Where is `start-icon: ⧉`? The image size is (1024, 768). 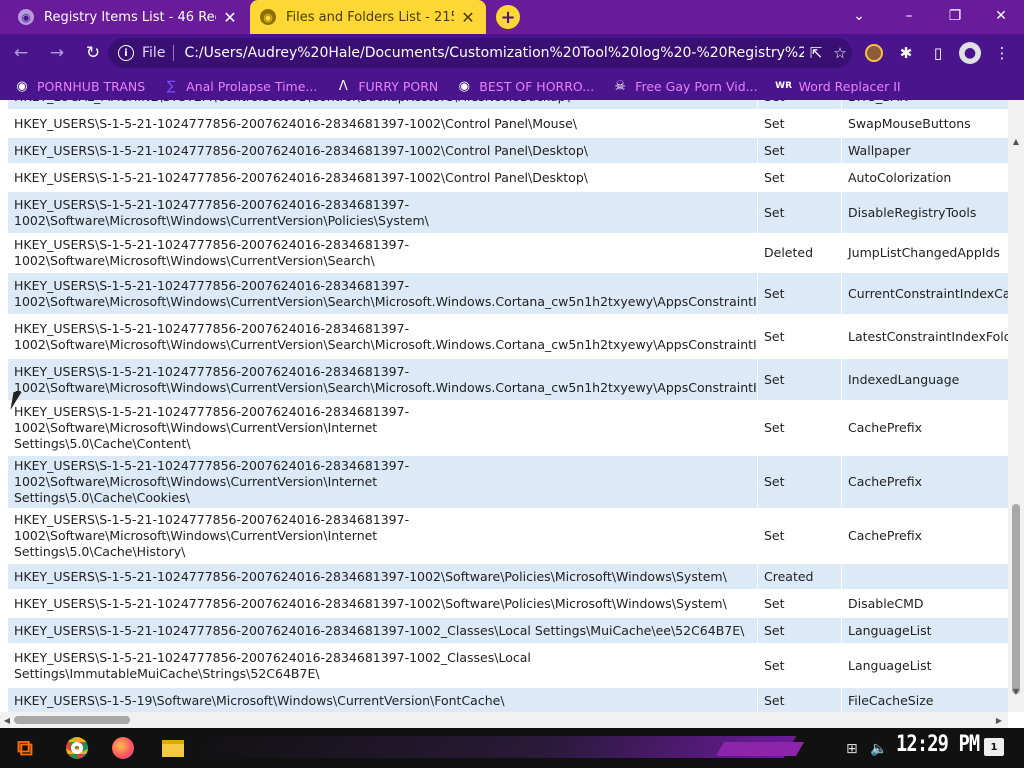
start-icon: ⧉ is located at coordinates (25, 748).